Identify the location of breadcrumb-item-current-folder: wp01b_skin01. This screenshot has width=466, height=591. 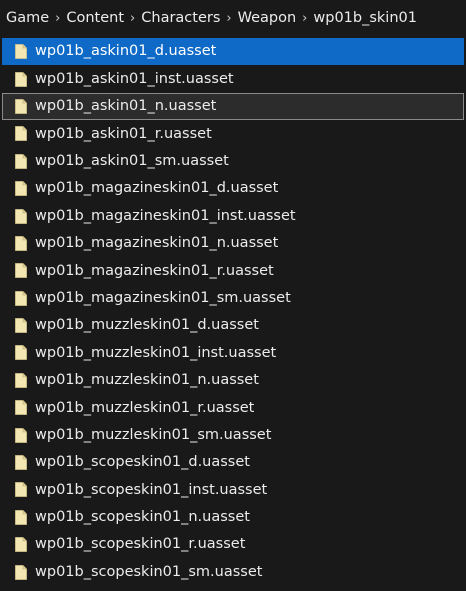
(365, 18).